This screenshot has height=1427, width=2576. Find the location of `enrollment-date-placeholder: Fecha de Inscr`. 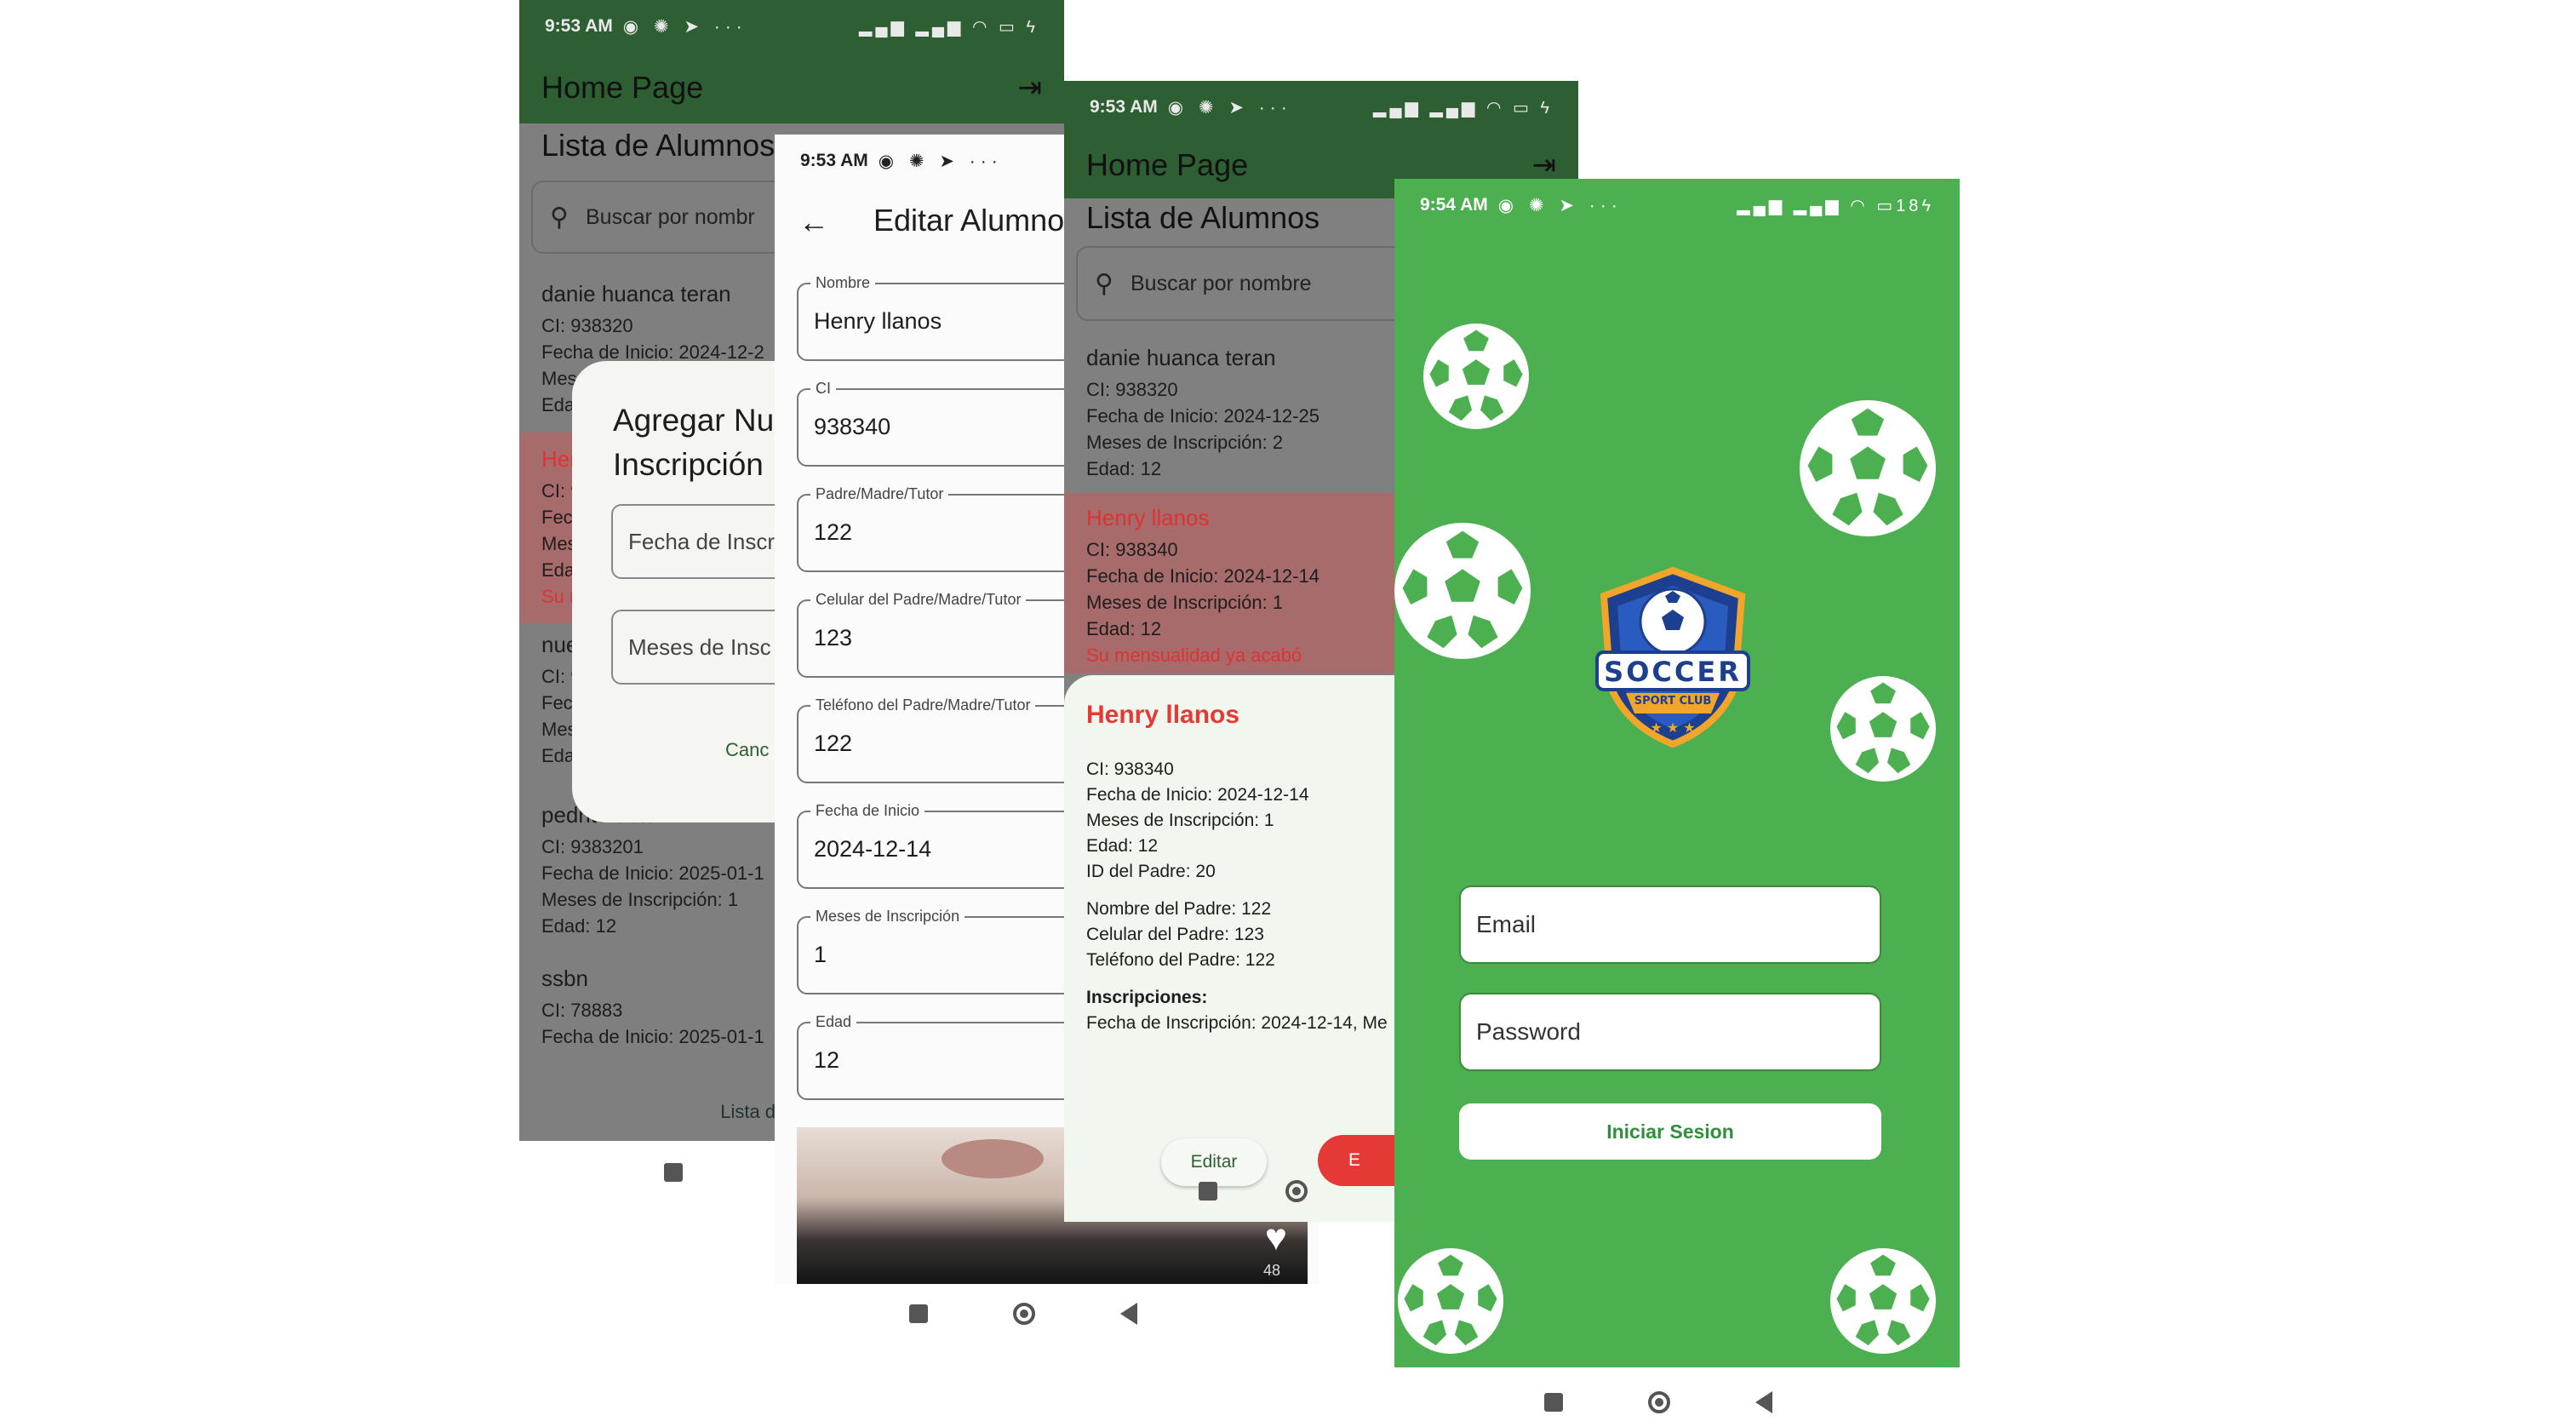

enrollment-date-placeholder: Fecha de Inscr is located at coordinates (701, 541).